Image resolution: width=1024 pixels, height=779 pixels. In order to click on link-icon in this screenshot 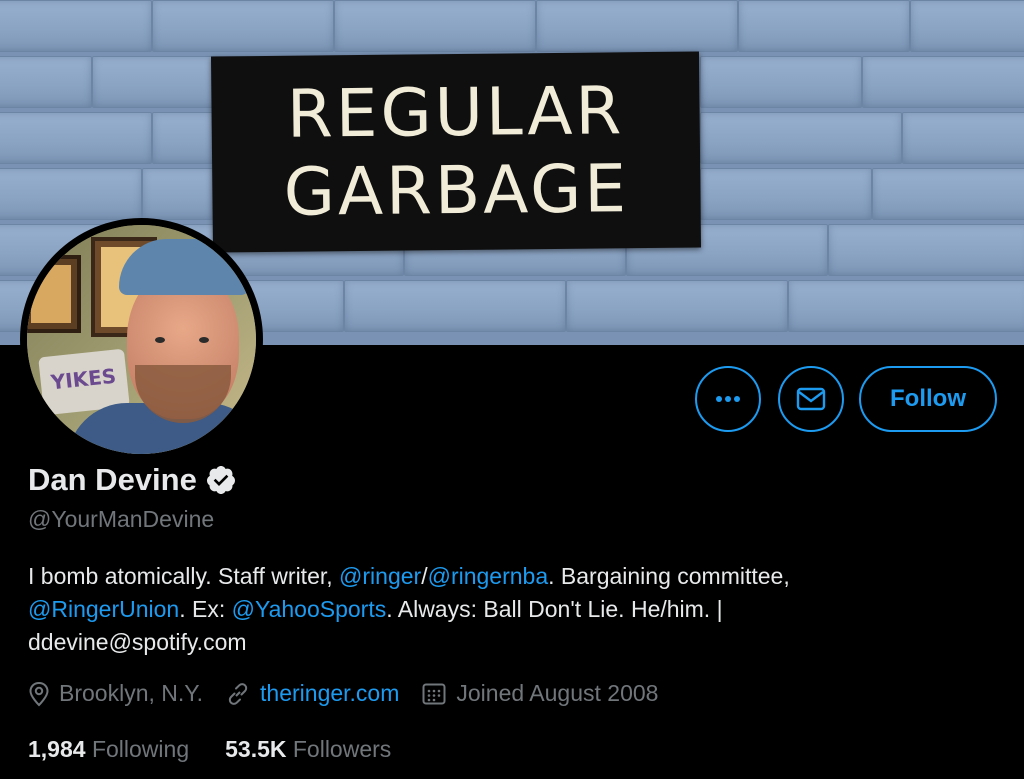, I will do `click(238, 693)`.